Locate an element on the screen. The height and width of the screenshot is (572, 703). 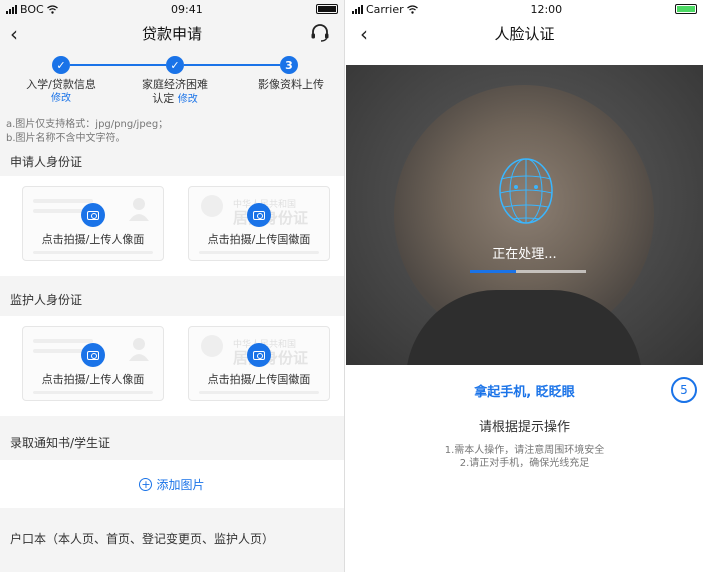
guardian-id-back-upload: 中华人民共和国 居民身份证 点击拍摄/上传国徽面 is located at coordinates (259, 363).